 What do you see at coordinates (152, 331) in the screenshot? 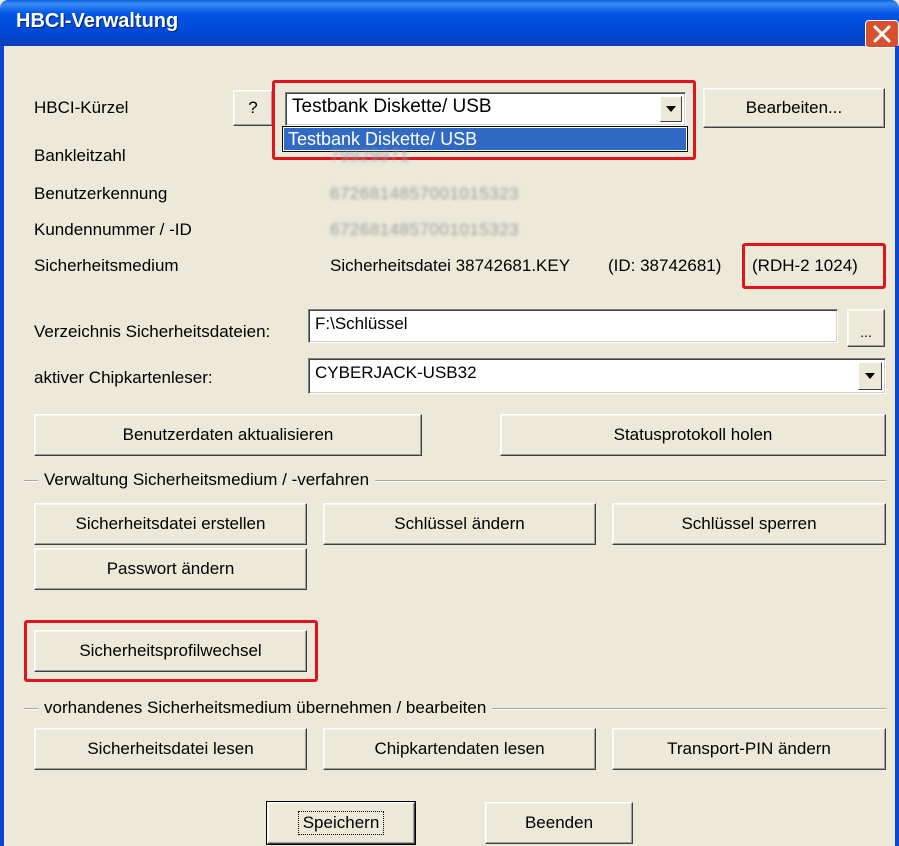
I see `verzeichnis-label: Verzeichnis Sicherheitsdateien:` at bounding box center [152, 331].